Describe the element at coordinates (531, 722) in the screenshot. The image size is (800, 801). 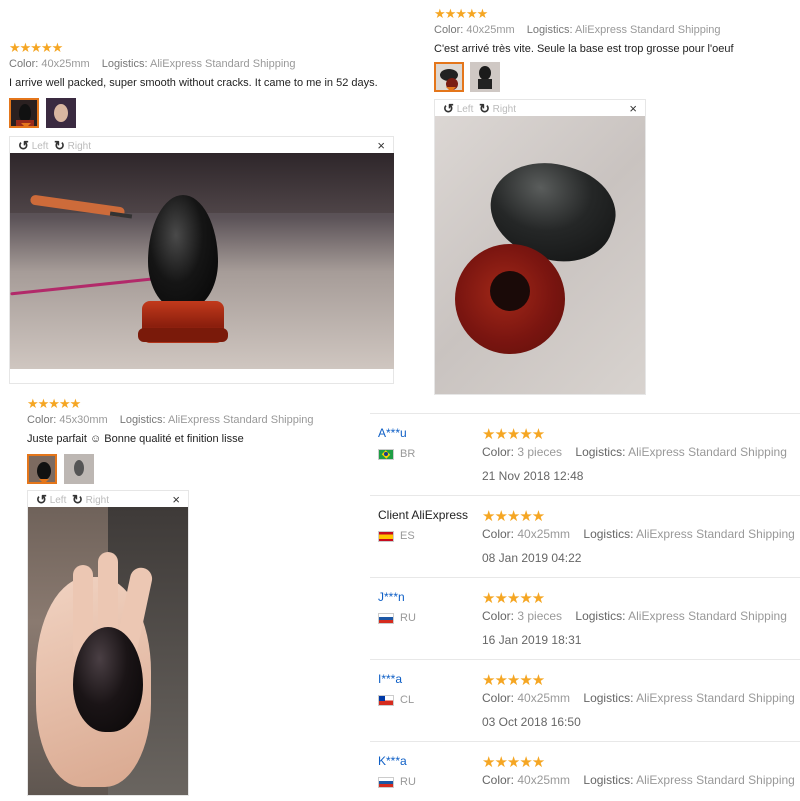
I see `review-date: 03 Oct 2018 16:50` at that location.